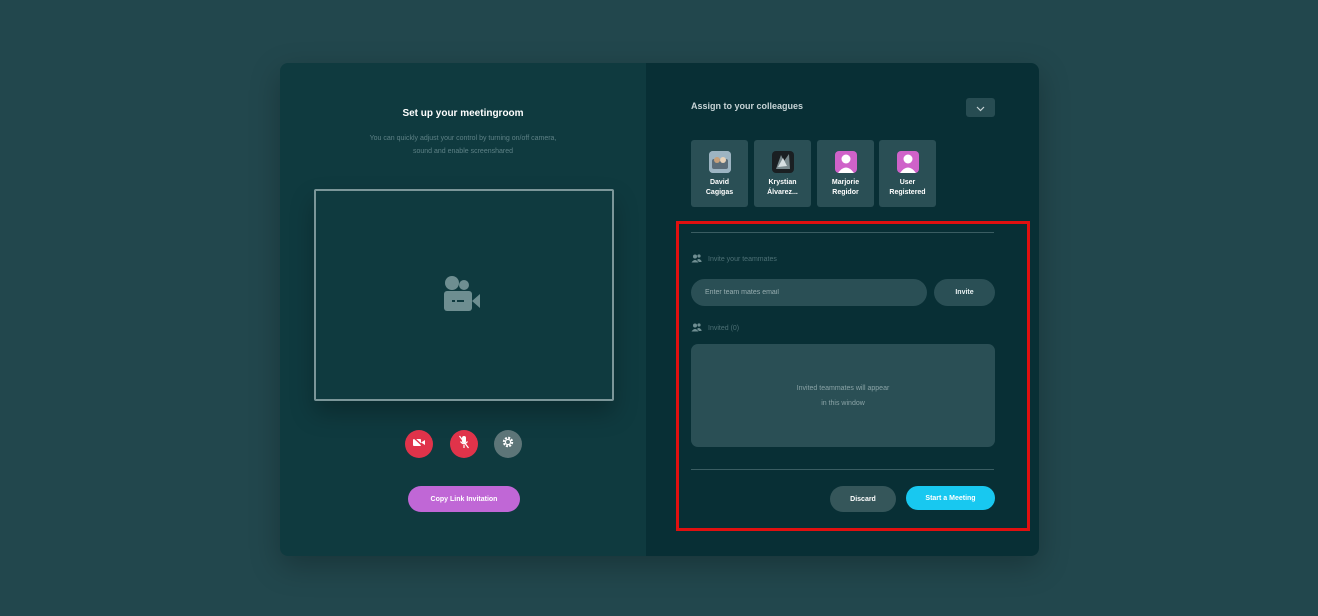 The width and height of the screenshot is (1318, 616). I want to click on invite-section-label: Invite your teammates, so click(734, 259).